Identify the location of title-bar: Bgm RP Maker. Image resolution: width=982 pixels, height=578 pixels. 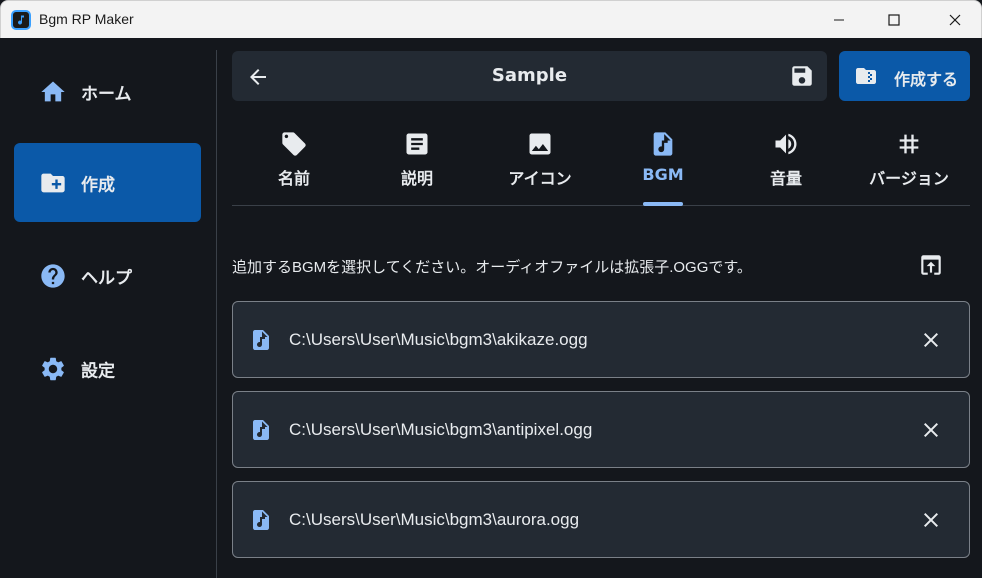
(491, 19).